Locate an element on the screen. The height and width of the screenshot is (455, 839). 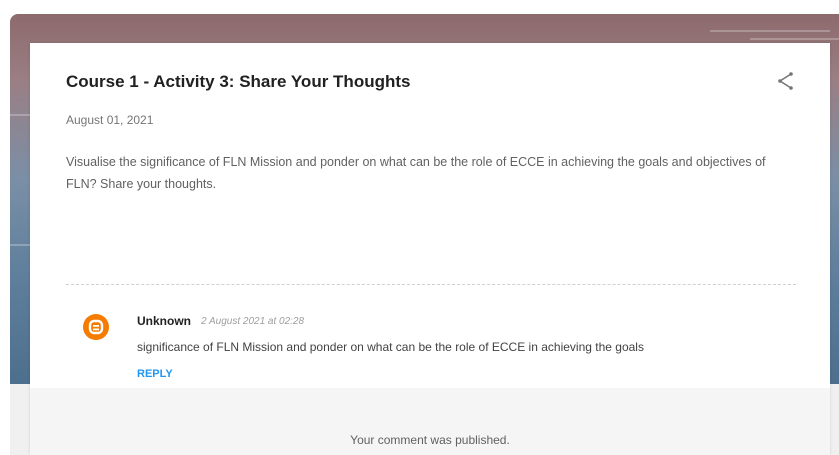
share-icon is located at coordinates (785, 81).